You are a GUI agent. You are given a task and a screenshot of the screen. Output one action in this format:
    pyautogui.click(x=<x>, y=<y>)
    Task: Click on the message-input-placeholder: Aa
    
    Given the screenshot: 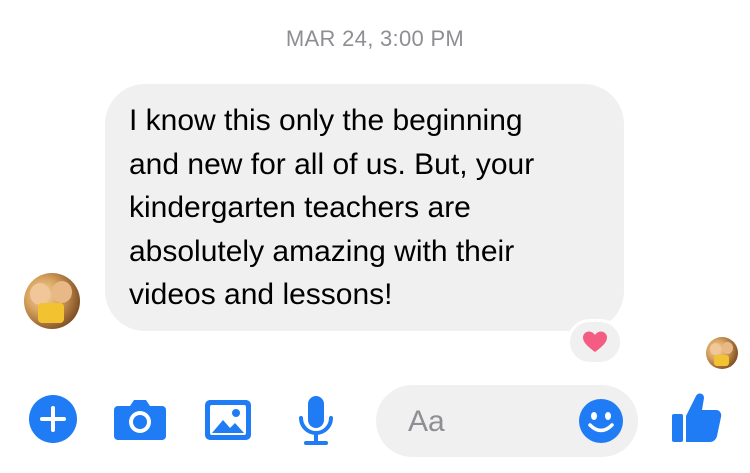 What is the action you would take?
    pyautogui.click(x=426, y=421)
    